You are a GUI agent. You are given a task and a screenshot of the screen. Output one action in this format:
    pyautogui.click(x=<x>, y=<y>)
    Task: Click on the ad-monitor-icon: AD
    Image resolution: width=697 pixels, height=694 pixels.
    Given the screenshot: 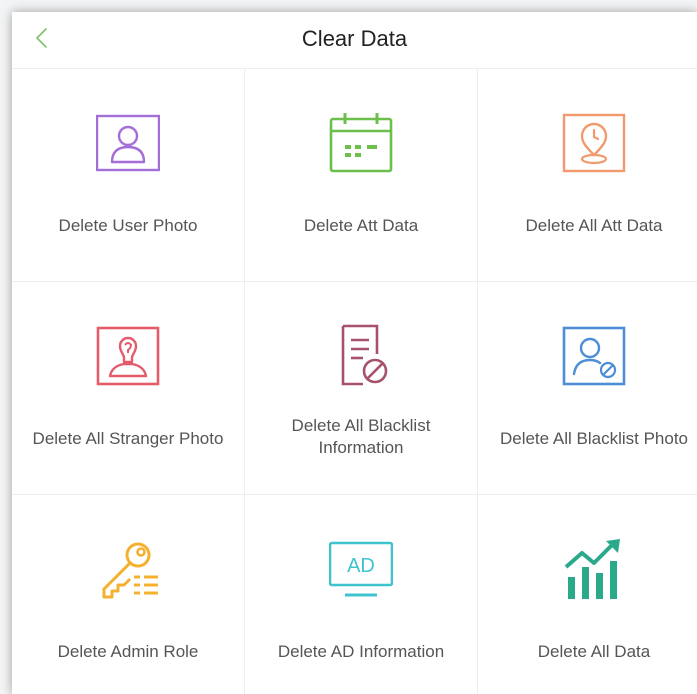 What is the action you would take?
    pyautogui.click(x=361, y=569)
    